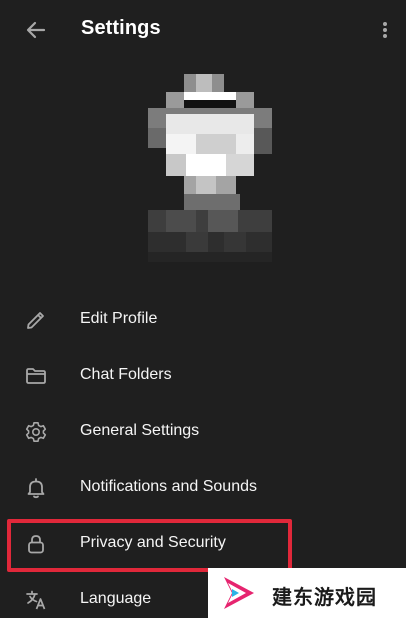 The width and height of the screenshot is (406, 618). What do you see at coordinates (36, 488) in the screenshot?
I see `bell-icon` at bounding box center [36, 488].